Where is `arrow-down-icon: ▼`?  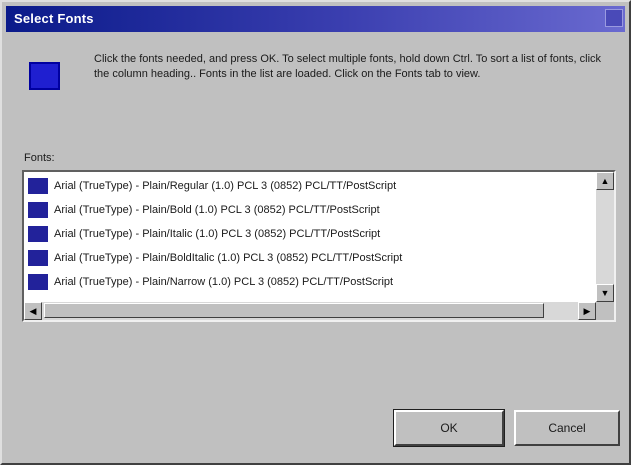
arrow-down-icon: ▼ is located at coordinates (605, 293).